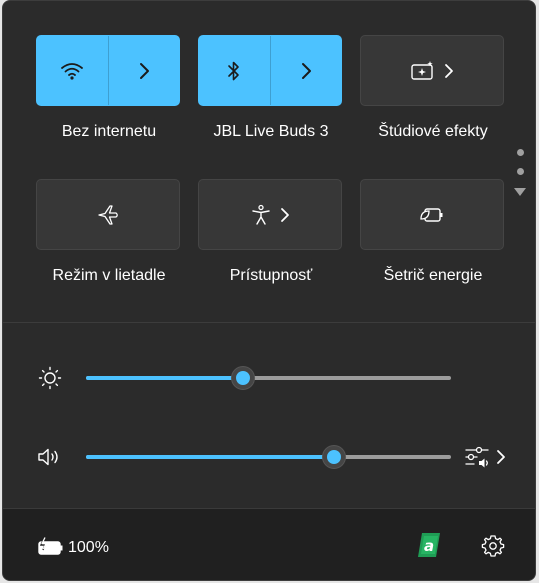 Image resolution: width=539 pixels, height=583 pixels. What do you see at coordinates (88, 547) in the screenshot?
I see `battery-percentage: 100%` at bounding box center [88, 547].